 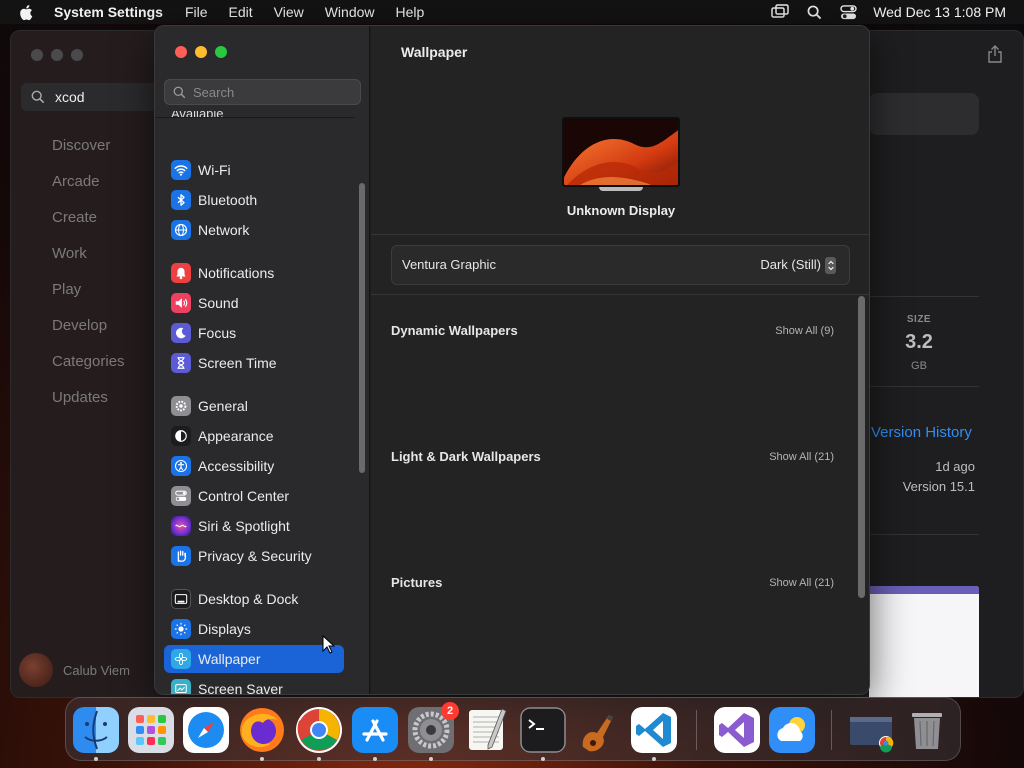 I want to click on menu-file: File, so click(x=196, y=12).